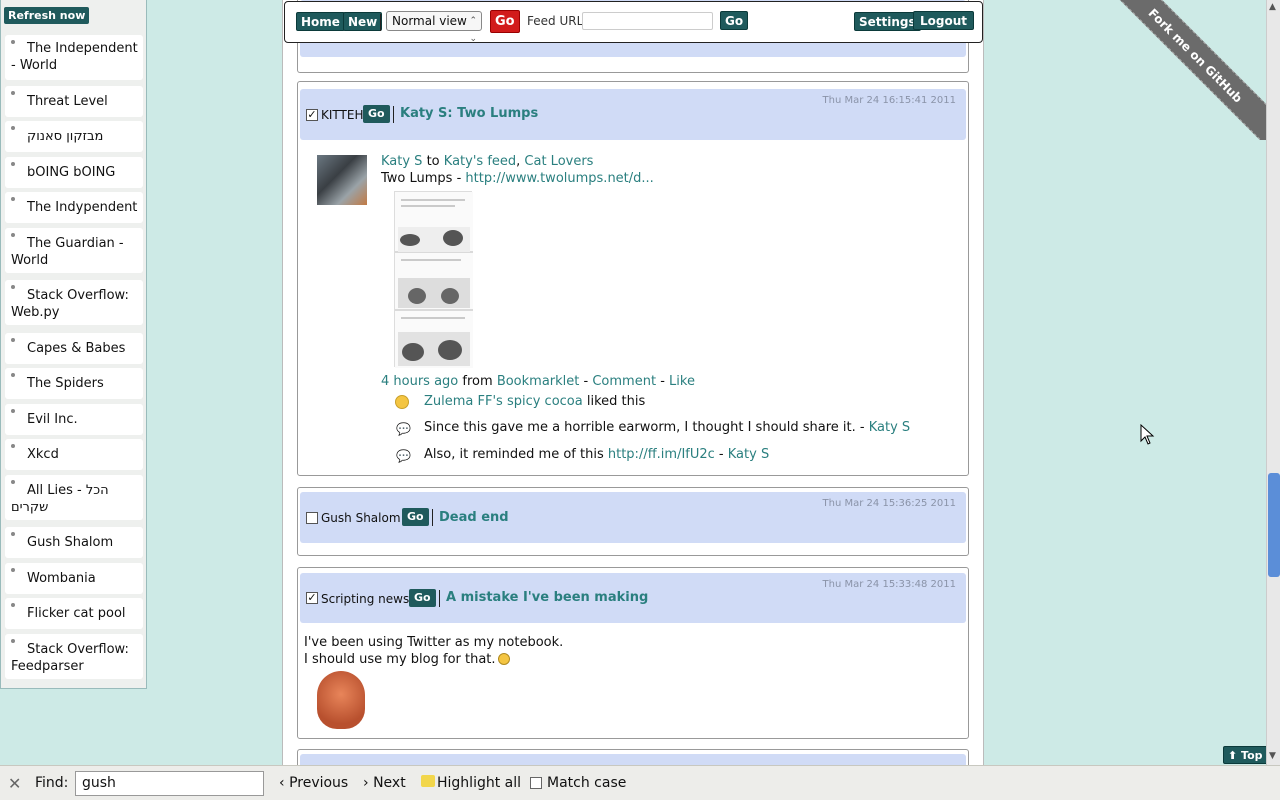 This screenshot has height=800, width=1280. I want to click on home-button: Home, so click(320, 21).